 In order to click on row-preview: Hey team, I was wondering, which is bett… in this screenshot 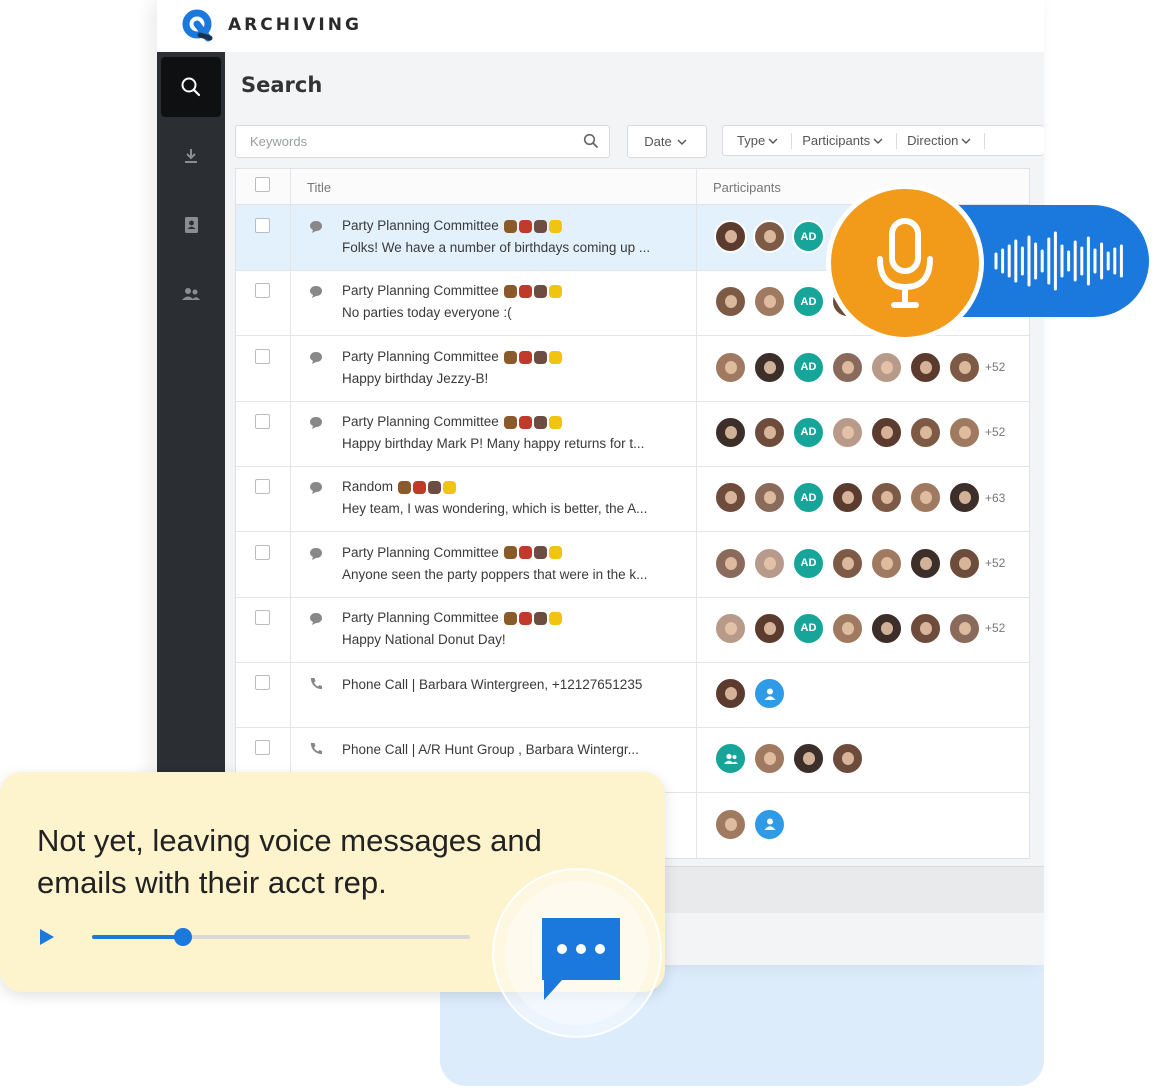, I will do `click(495, 509)`.